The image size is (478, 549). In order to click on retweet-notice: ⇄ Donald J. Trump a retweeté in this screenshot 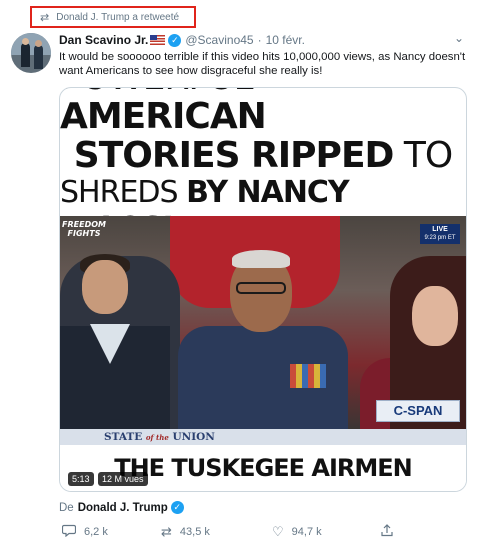, I will do `click(113, 17)`.